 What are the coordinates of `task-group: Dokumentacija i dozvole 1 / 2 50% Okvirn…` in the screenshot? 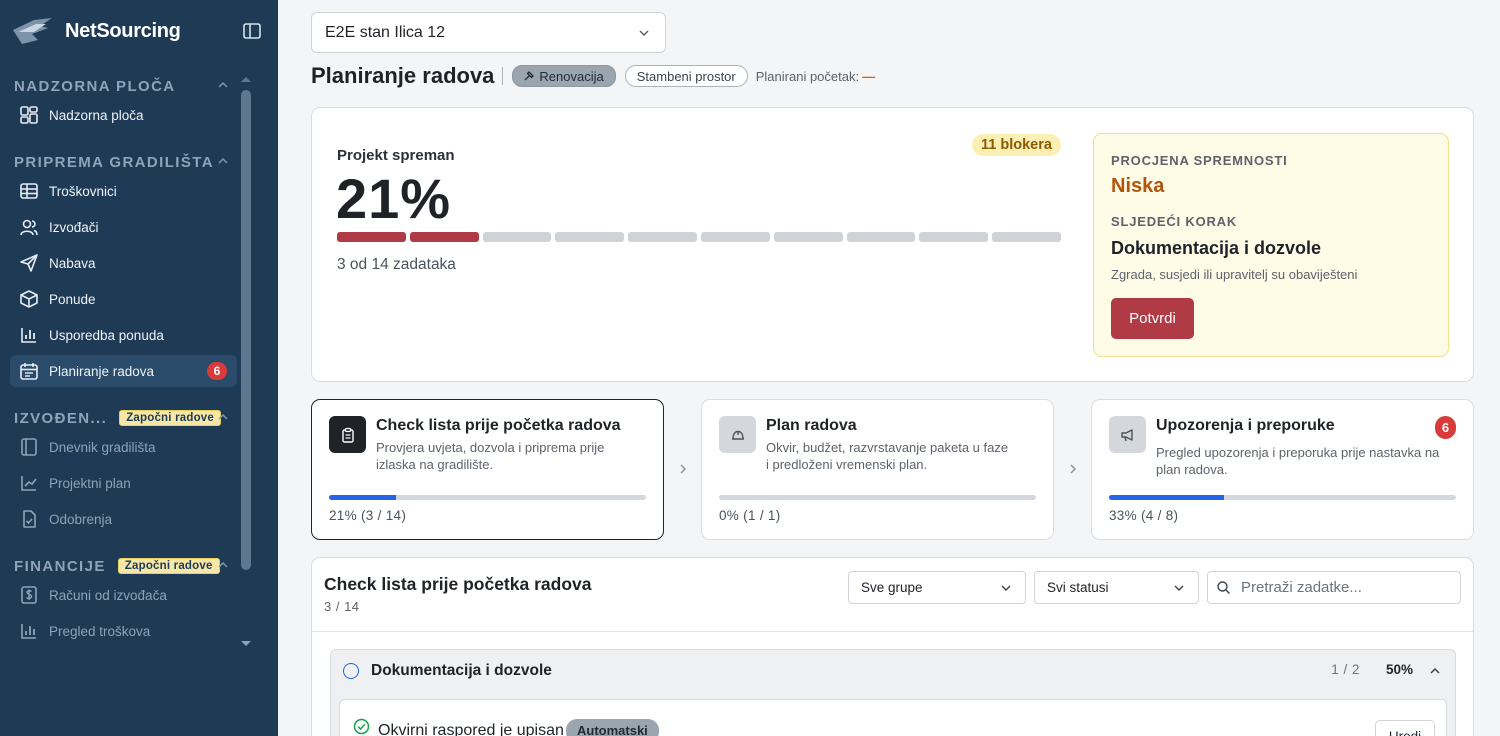 It's located at (893, 692).